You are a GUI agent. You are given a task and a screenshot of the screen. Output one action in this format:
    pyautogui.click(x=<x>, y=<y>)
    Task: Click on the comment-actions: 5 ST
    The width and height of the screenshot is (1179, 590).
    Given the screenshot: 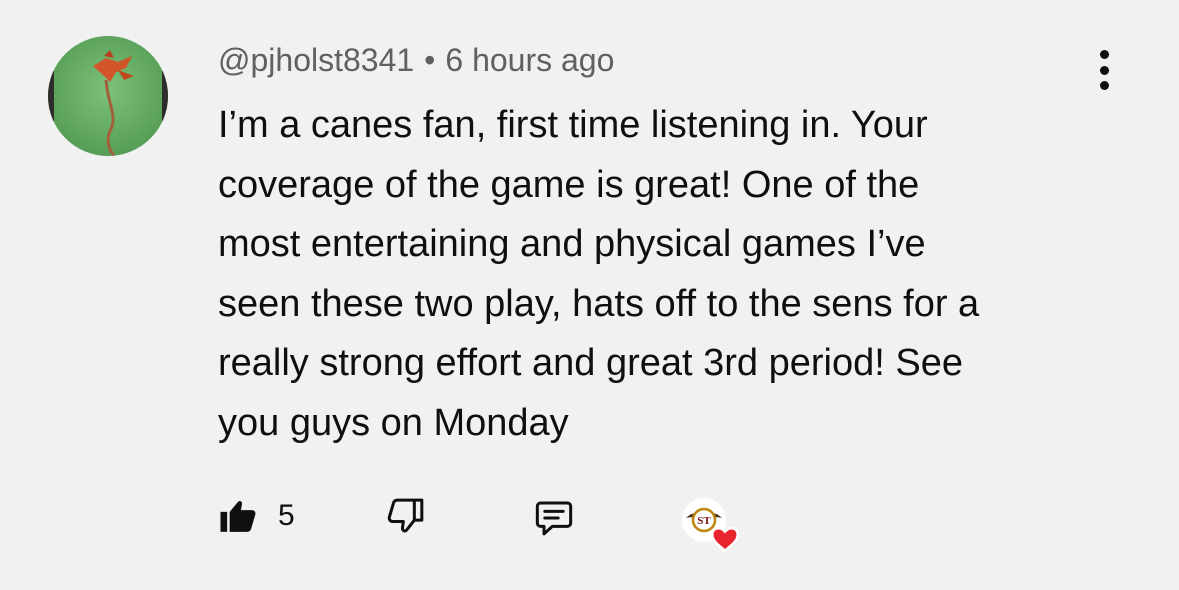 What is the action you would take?
    pyautogui.click(x=589, y=521)
    